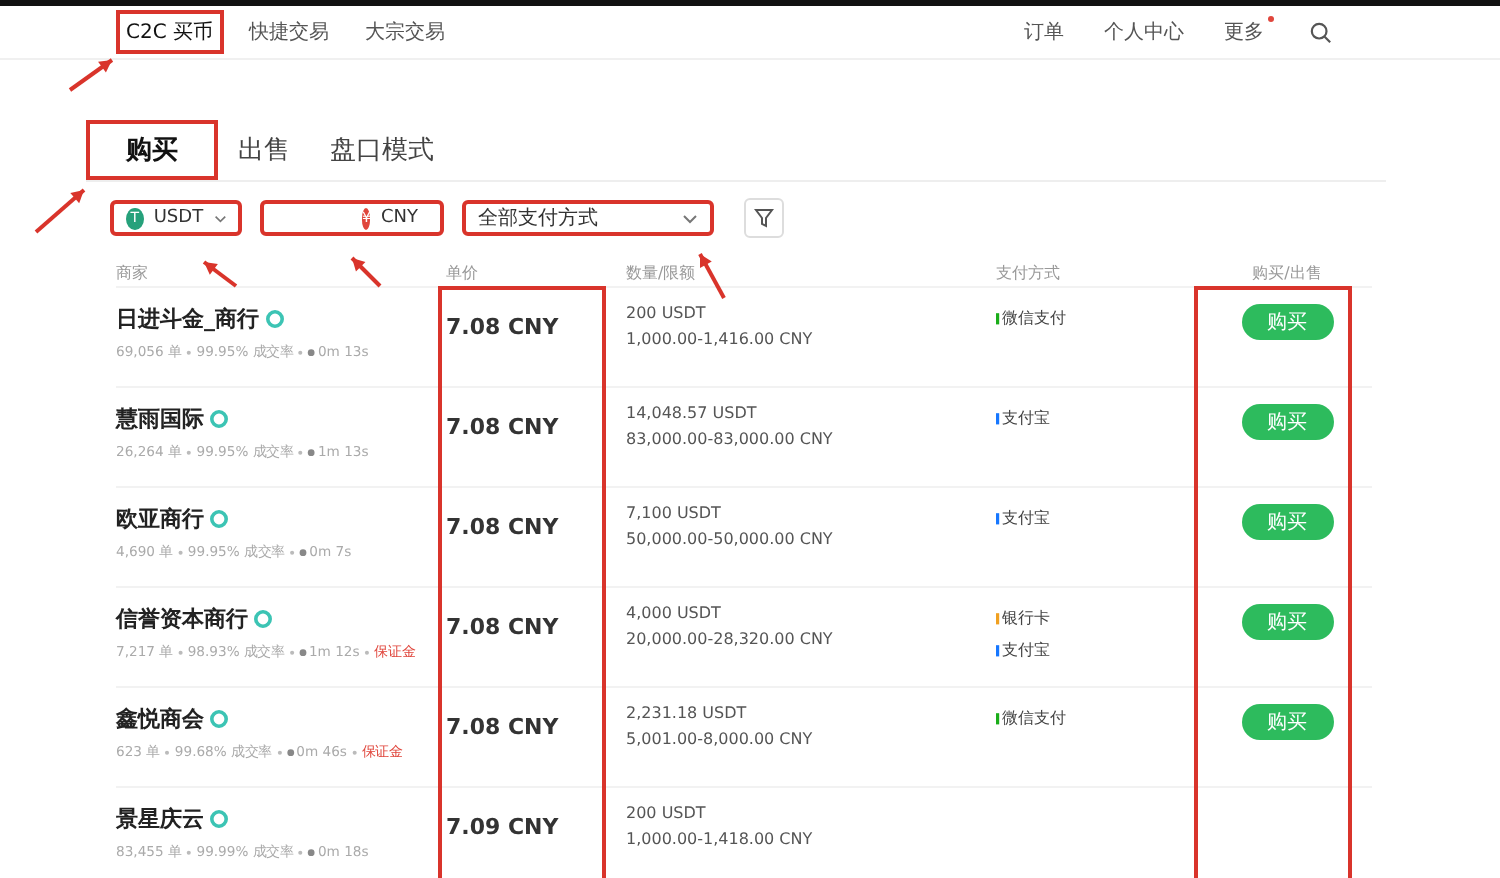 This screenshot has height=878, width=1500. What do you see at coordinates (730, 539) in the screenshot?
I see `limit: 50,000.00-50,000.00 CNY` at bounding box center [730, 539].